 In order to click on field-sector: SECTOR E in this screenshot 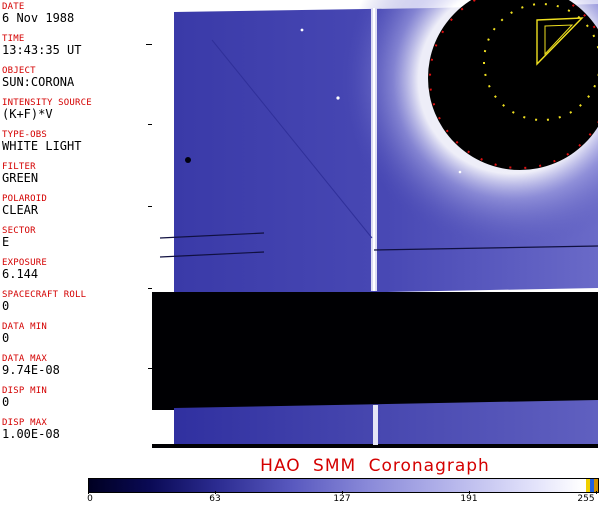, I will do `click(19, 237)`.